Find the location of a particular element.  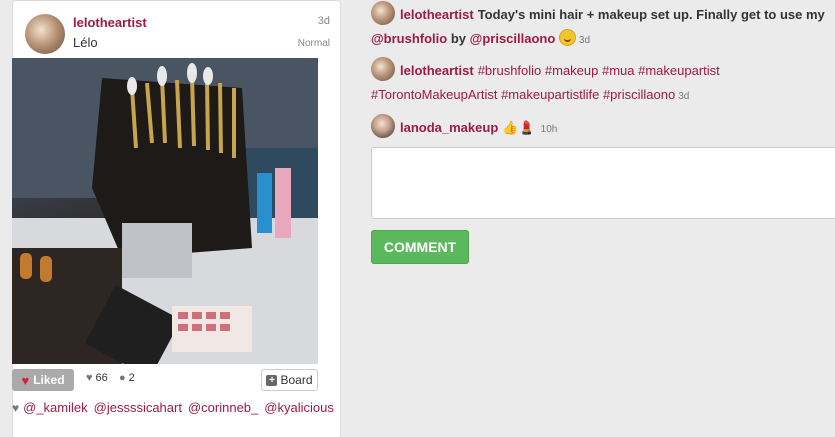

post-header: lelotheartist Lélo 3d Normal is located at coordinates (177, 33).